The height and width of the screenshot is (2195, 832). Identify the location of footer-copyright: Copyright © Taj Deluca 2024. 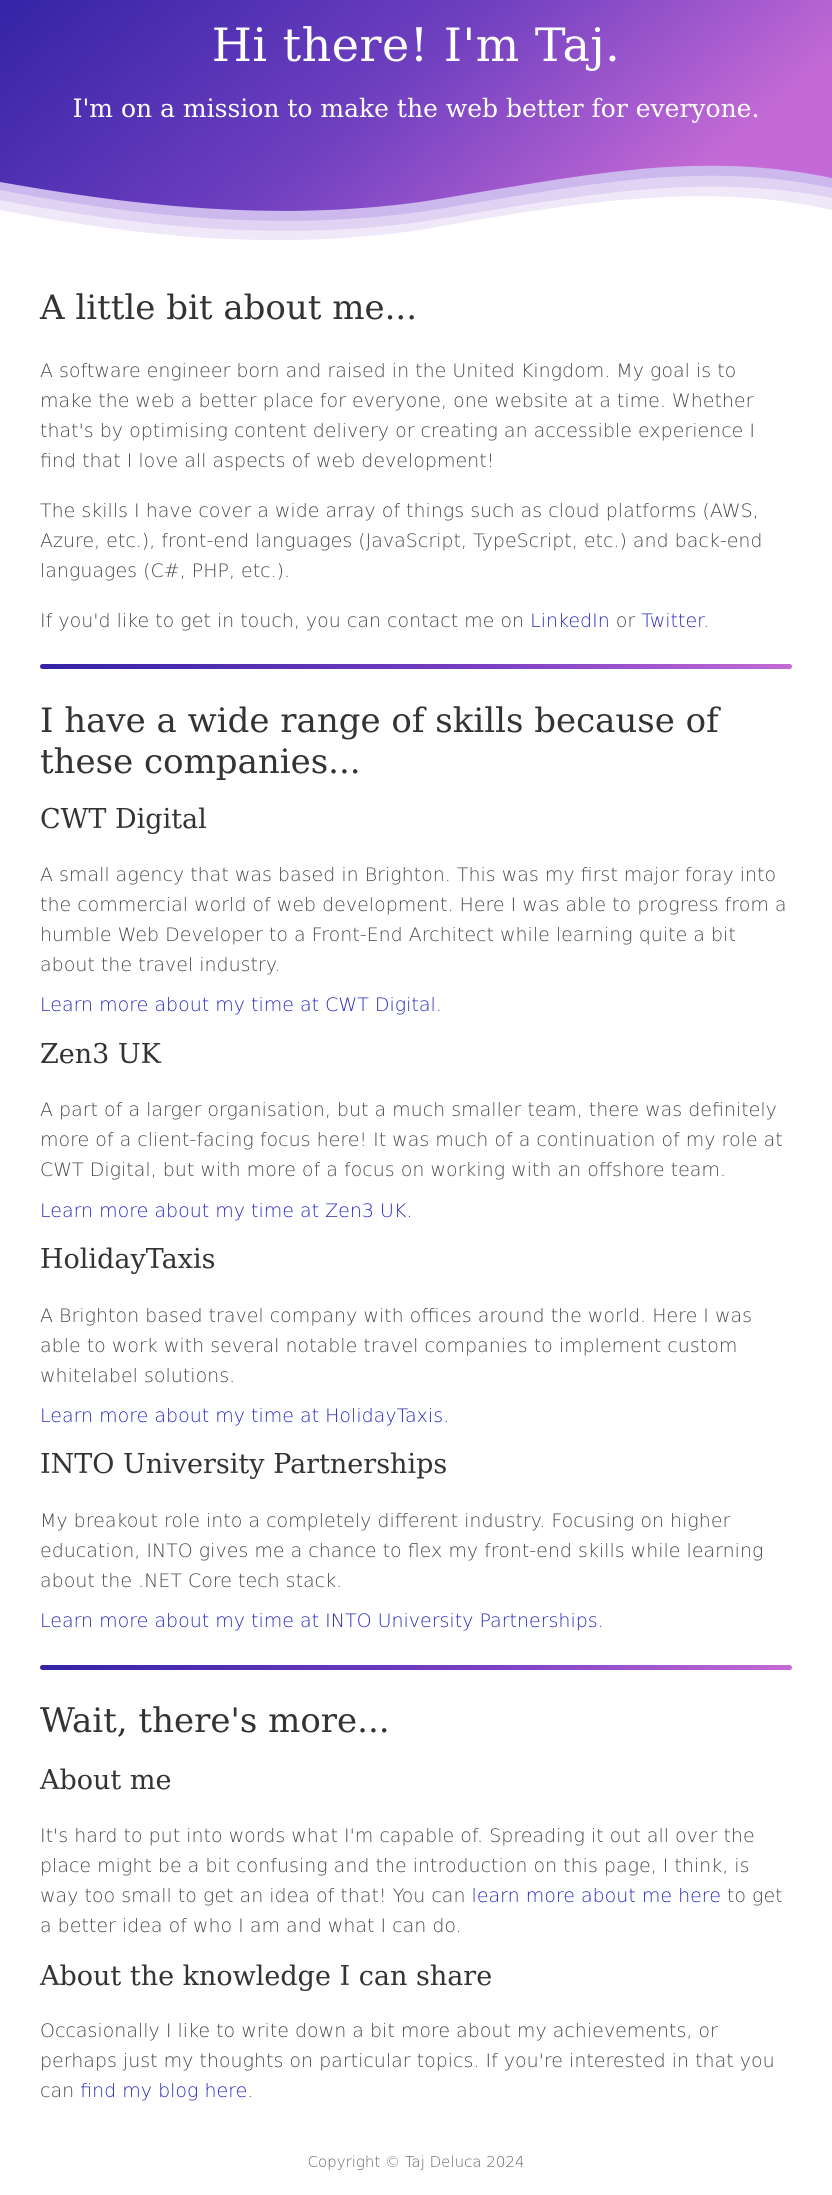
(416, 2162).